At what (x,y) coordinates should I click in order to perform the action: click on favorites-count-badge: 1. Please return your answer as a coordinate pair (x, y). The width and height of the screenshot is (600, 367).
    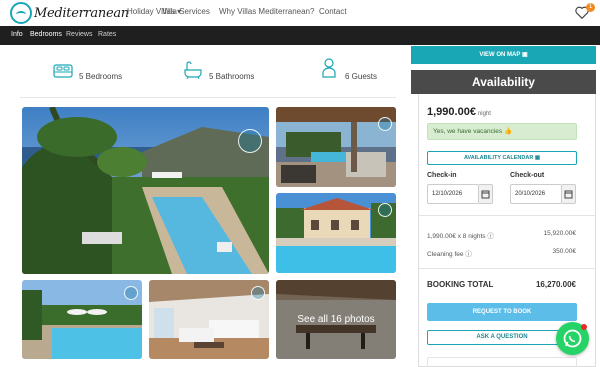
    Looking at the image, I should click on (590, 7).